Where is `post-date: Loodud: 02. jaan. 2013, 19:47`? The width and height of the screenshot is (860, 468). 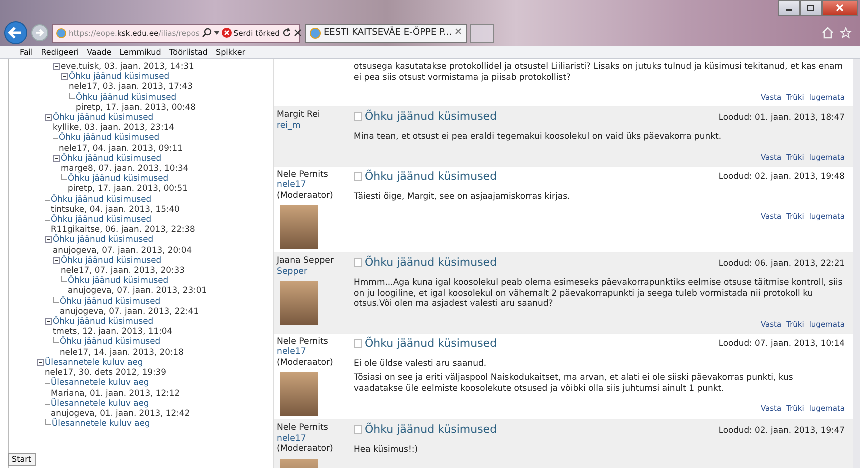
post-date: Loodud: 02. jaan. 2013, 19:47 is located at coordinates (781, 429).